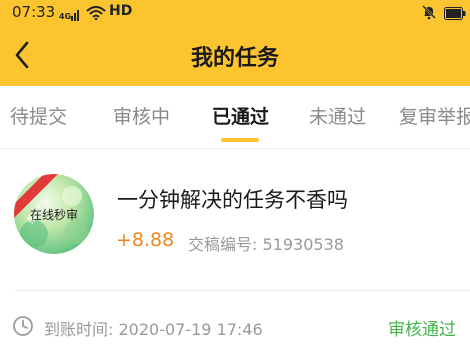 The height and width of the screenshot is (346, 470). What do you see at coordinates (235, 148) in the screenshot?
I see `tab-divider` at bounding box center [235, 148].